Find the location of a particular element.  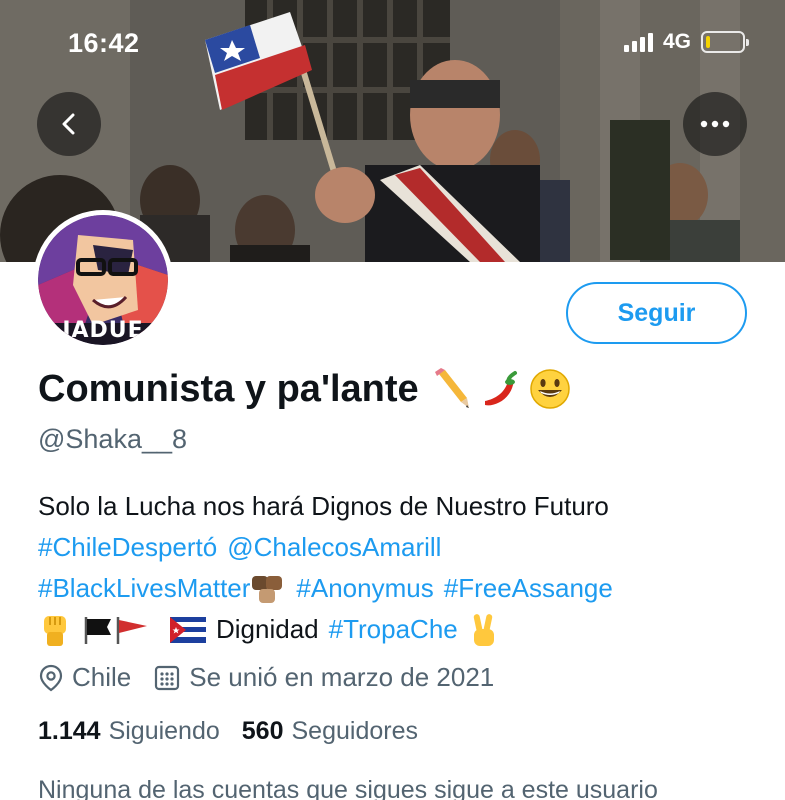

avatar: JADUE is located at coordinates (103, 280).